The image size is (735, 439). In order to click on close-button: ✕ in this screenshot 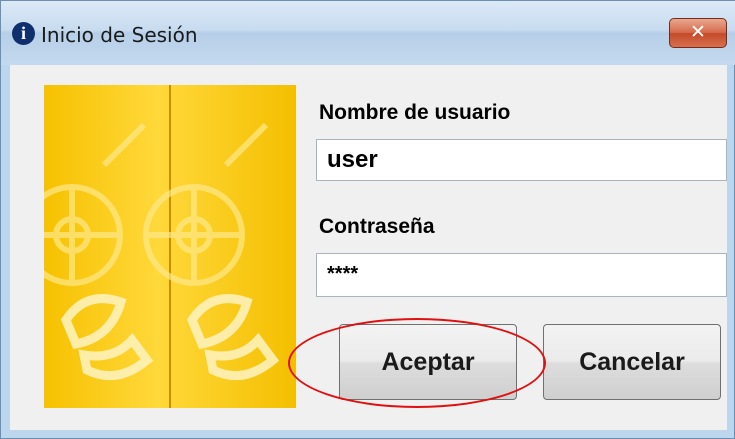, I will do `click(698, 33)`.